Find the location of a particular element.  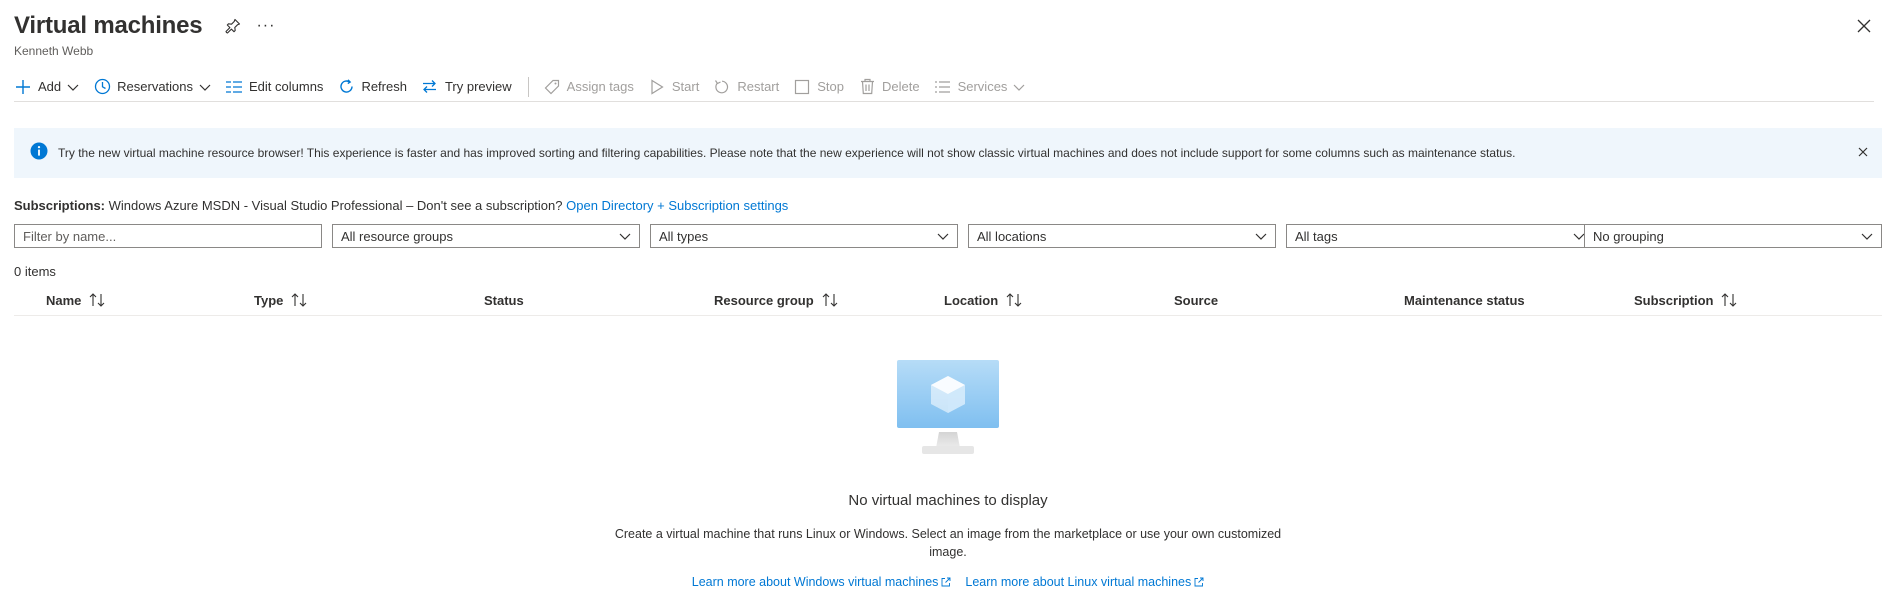

column-header-label: Status is located at coordinates (504, 300).